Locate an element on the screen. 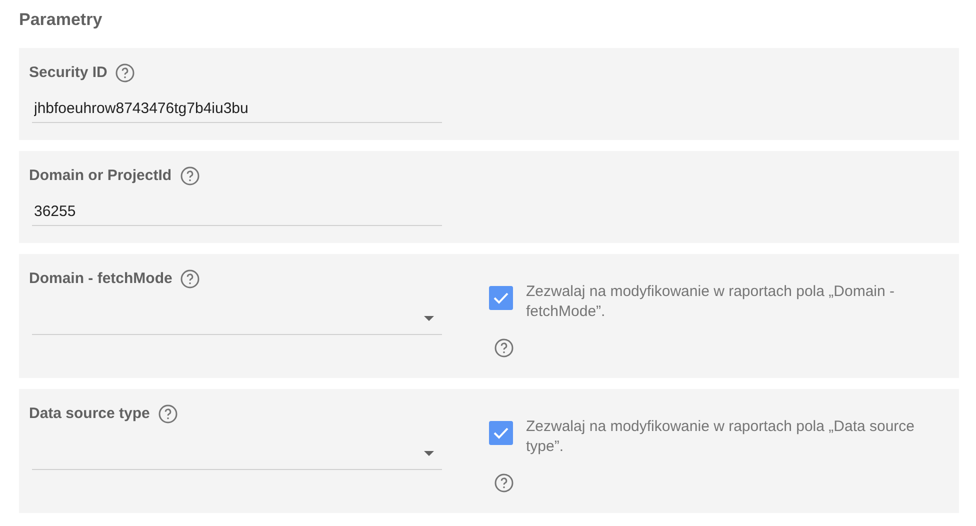 This screenshot has height=526, width=976. field-label: Domain or ProjectId is located at coordinates (100, 176).